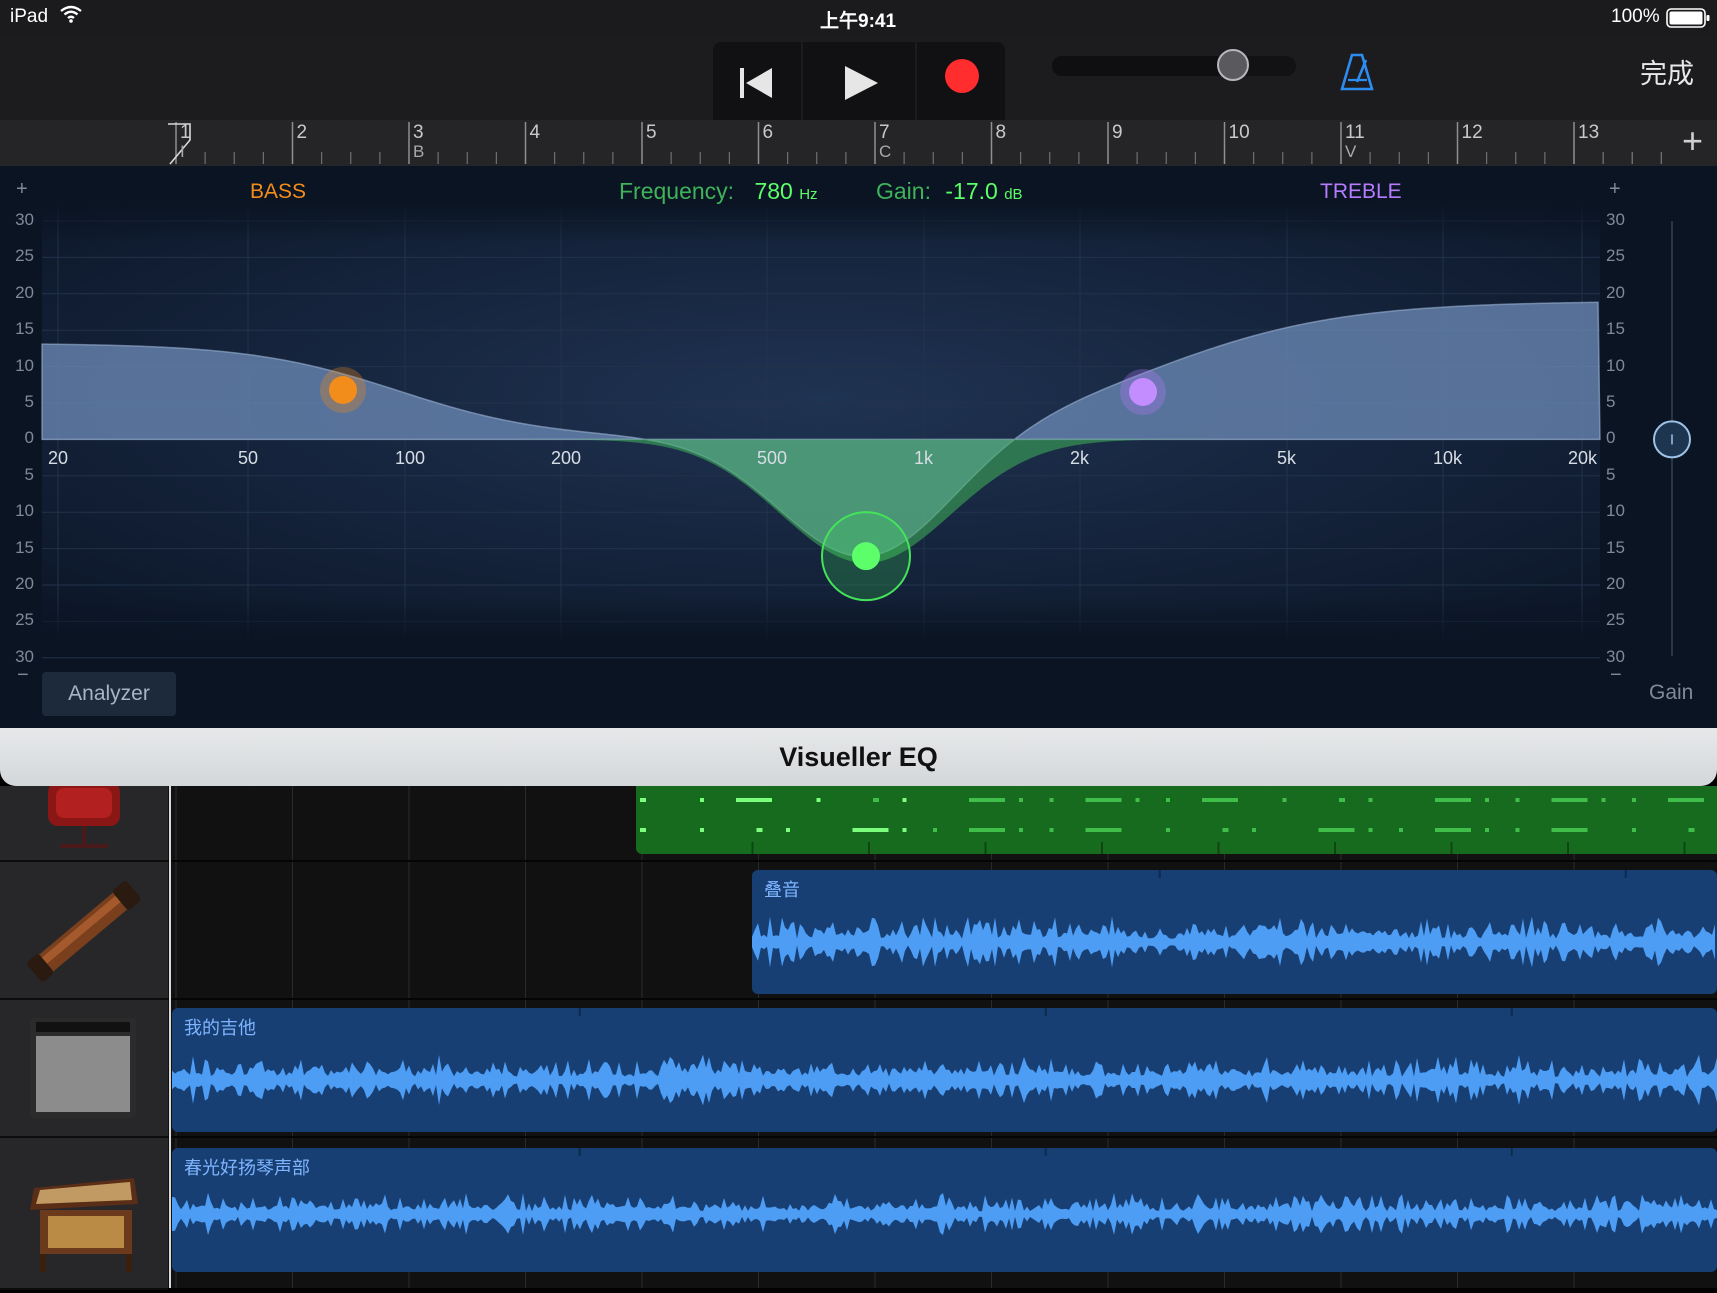 This screenshot has height=1293, width=1717. I want to click on bar-number: 4, so click(535, 132).